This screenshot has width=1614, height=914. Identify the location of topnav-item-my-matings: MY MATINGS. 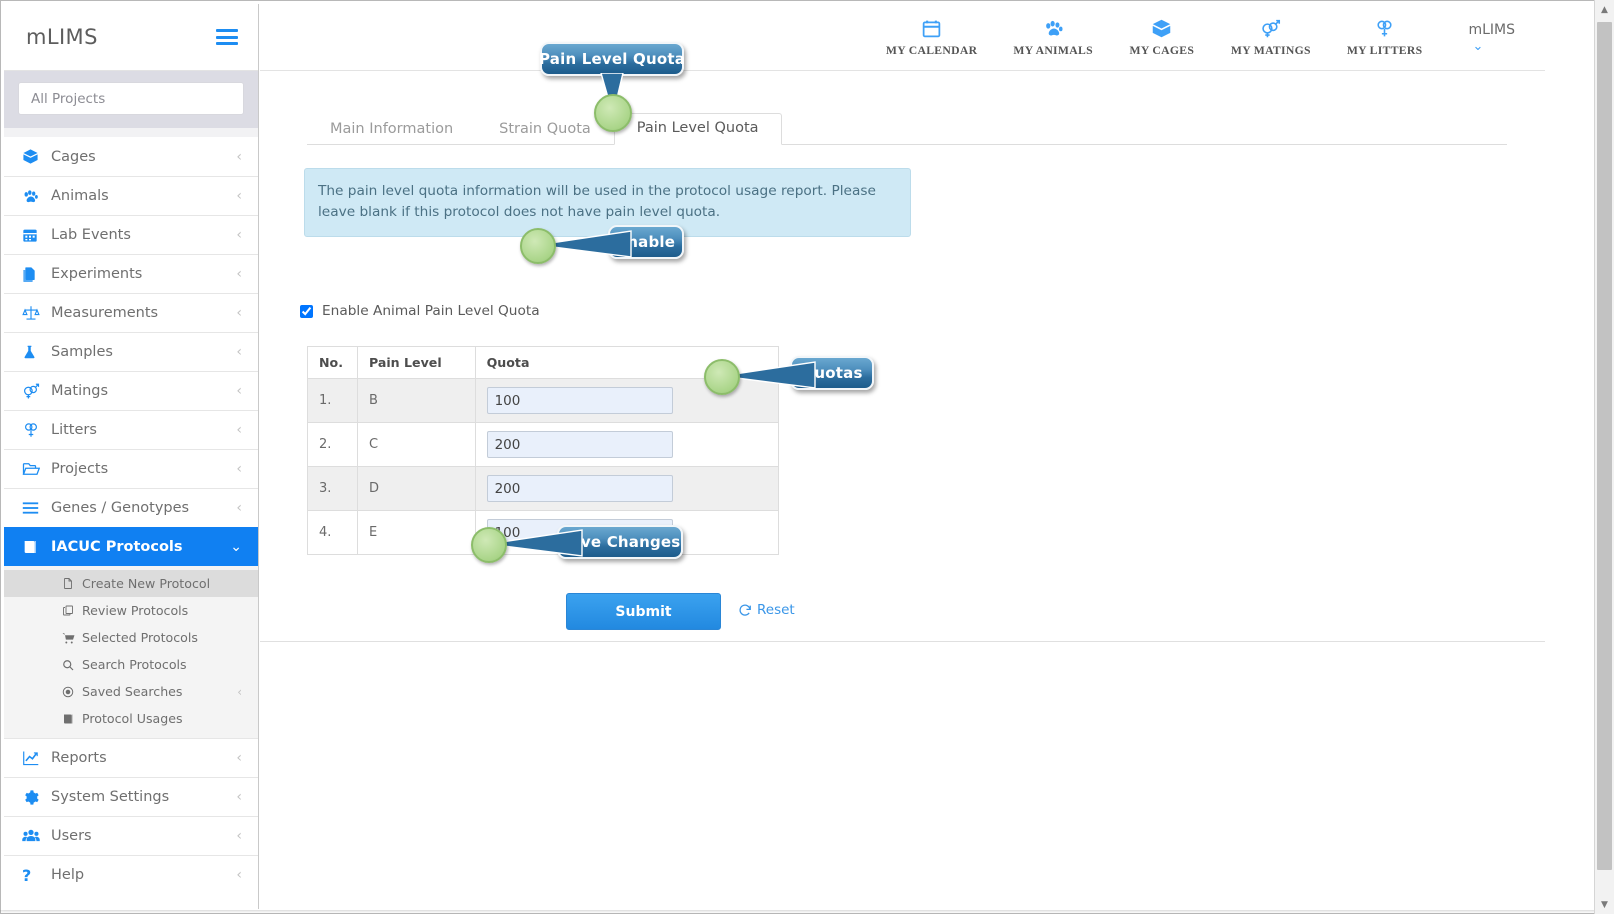
(1271, 37).